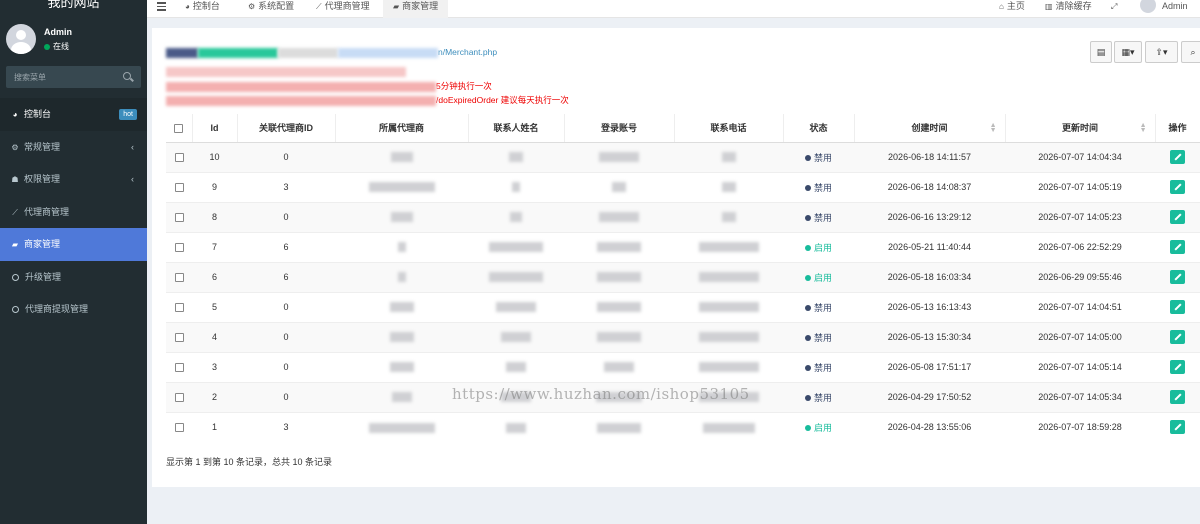 This screenshot has width=1200, height=524. What do you see at coordinates (127, 76) in the screenshot?
I see `search-icon` at bounding box center [127, 76].